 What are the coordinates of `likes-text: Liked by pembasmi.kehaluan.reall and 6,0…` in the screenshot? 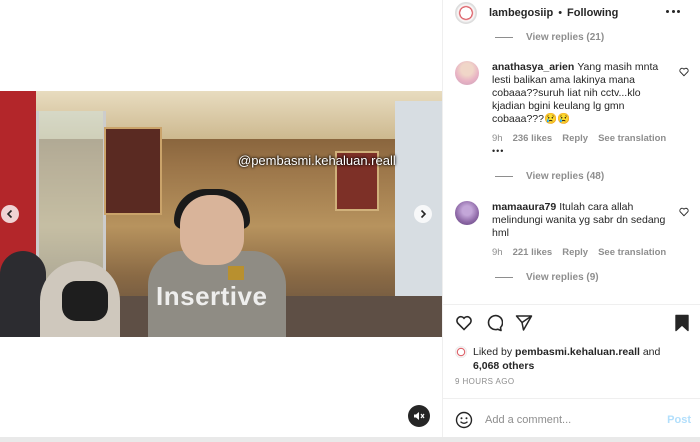 It's located at (566, 359).